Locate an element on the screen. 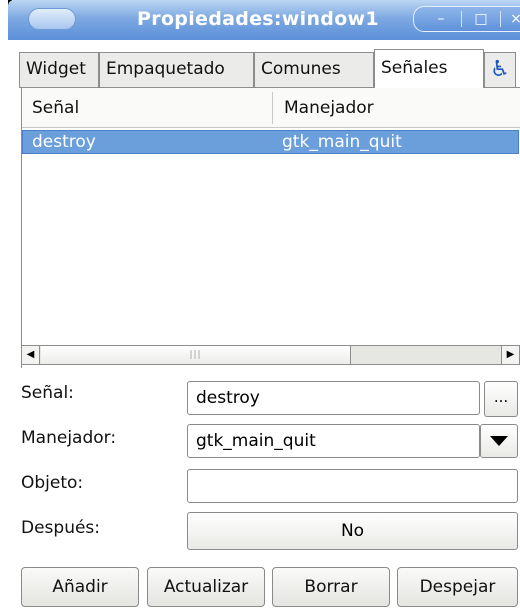 The height and width of the screenshot is (615, 520). tab-comunes: Comunes is located at coordinates (314, 69).